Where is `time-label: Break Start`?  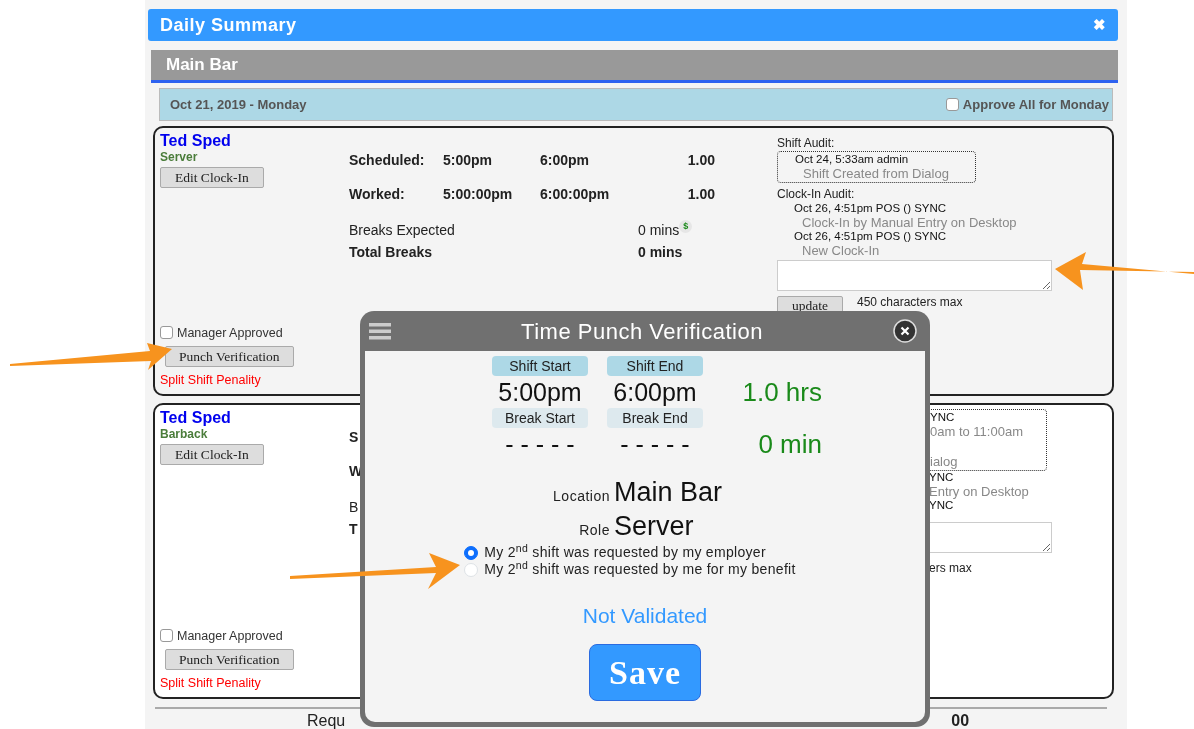
time-label: Break Start is located at coordinates (540, 418).